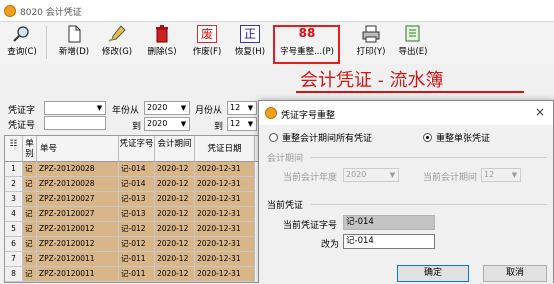 The width and height of the screenshot is (554, 284). Describe the element at coordinates (162, 34) in the screenshot. I see `trash-icon` at that location.